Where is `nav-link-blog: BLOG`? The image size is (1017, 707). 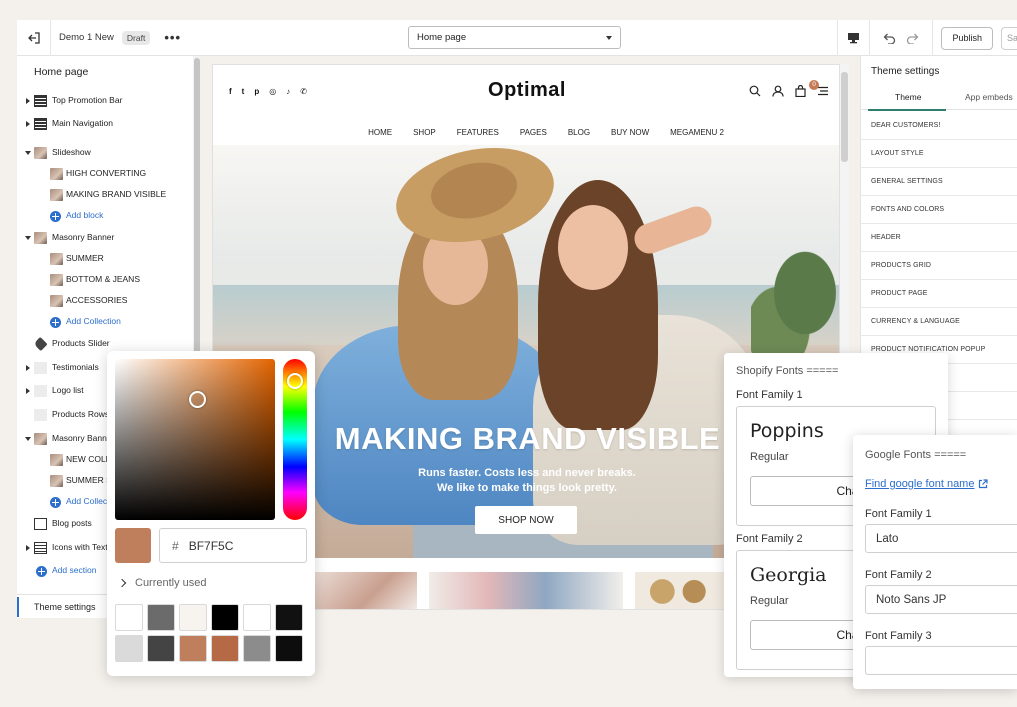 nav-link-blog: BLOG is located at coordinates (579, 132).